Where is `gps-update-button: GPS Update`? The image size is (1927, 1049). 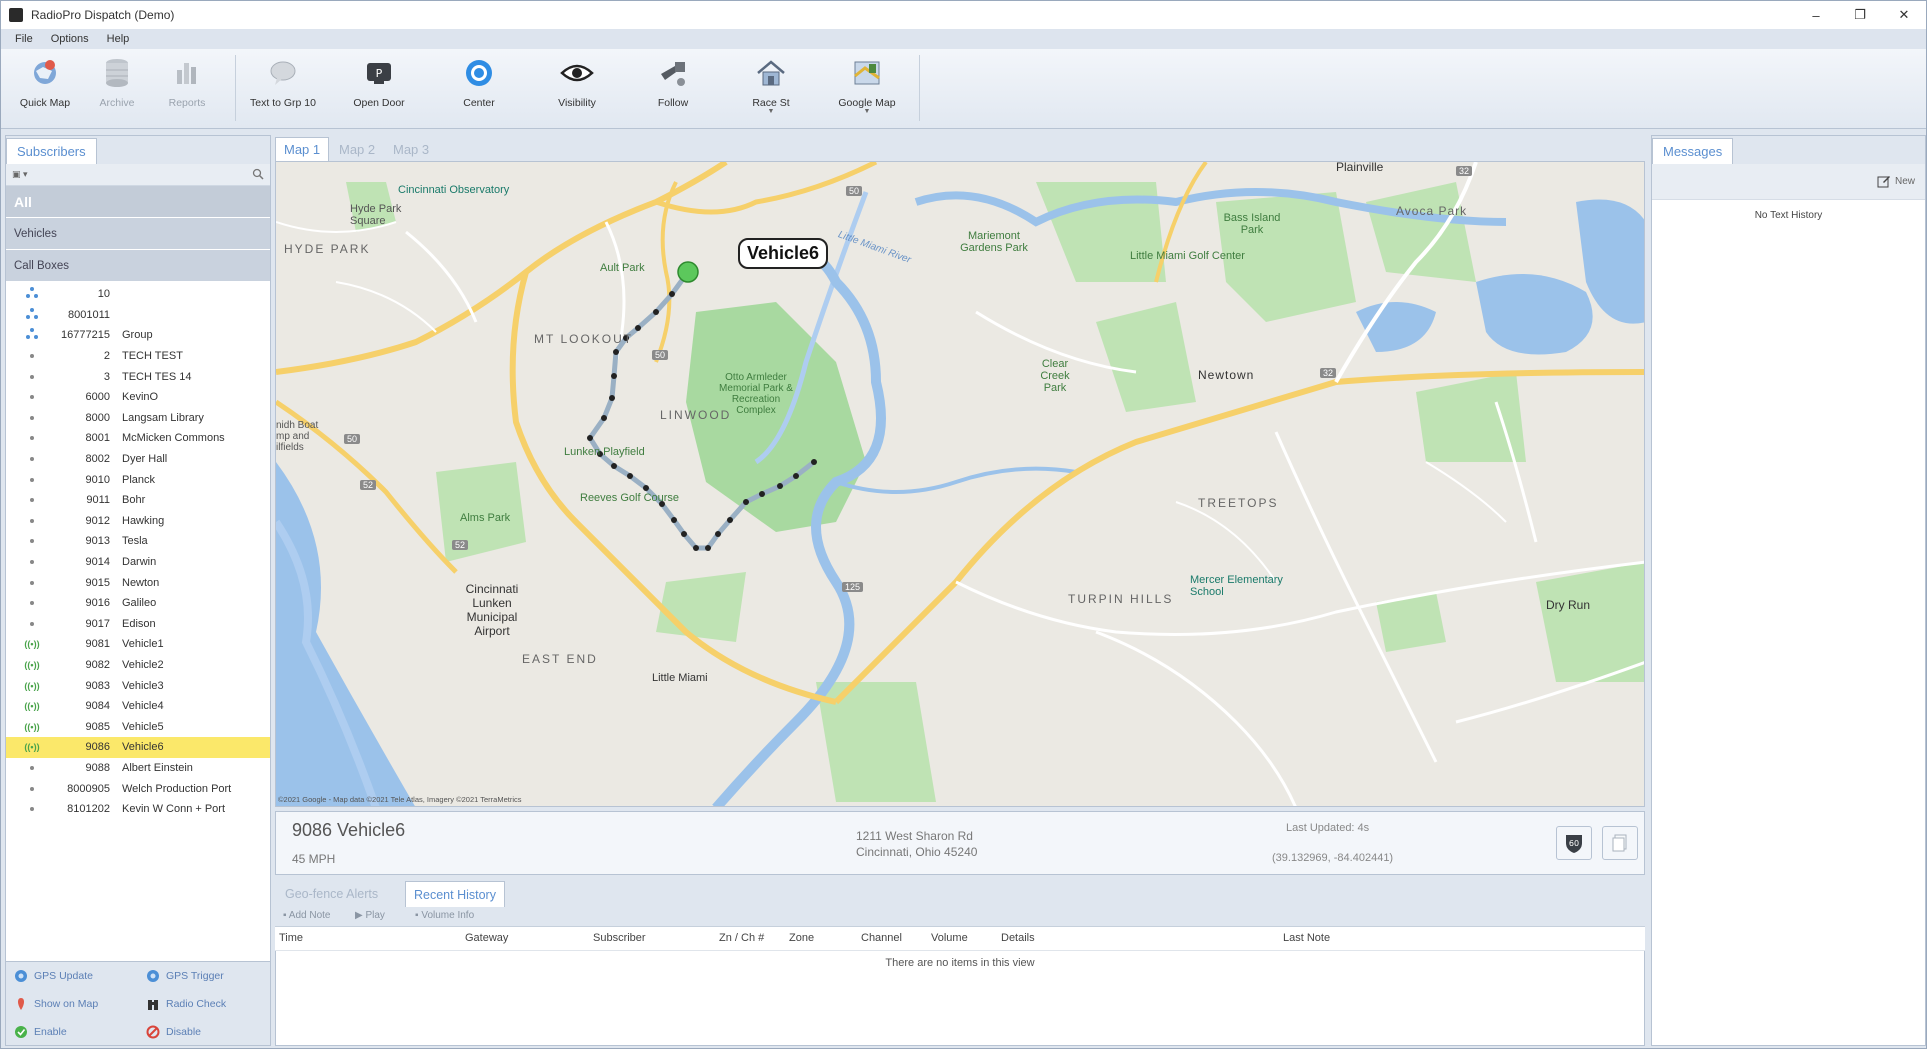 gps-update-button: GPS Update is located at coordinates (53, 976).